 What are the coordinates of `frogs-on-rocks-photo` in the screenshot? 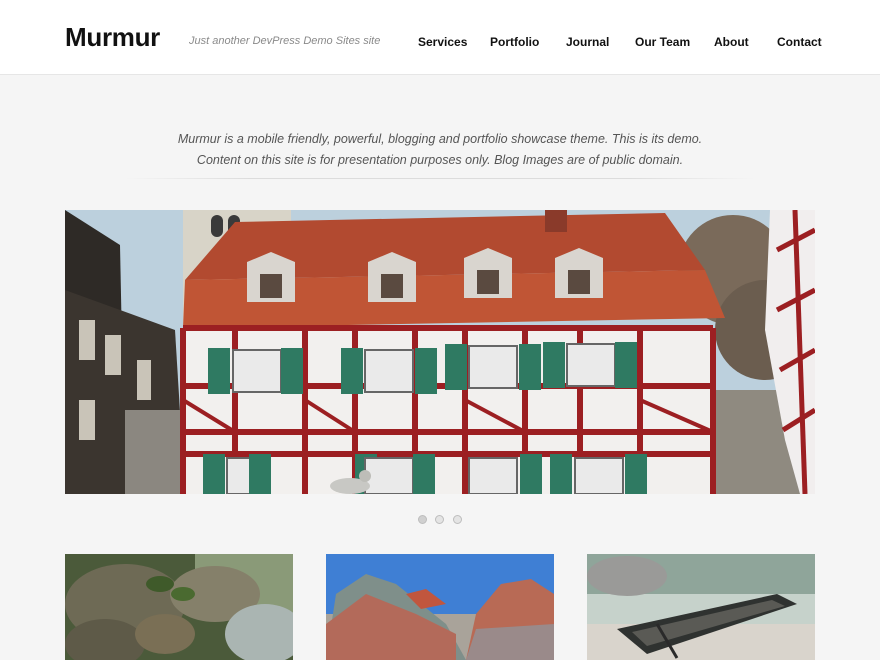 It's located at (179, 607).